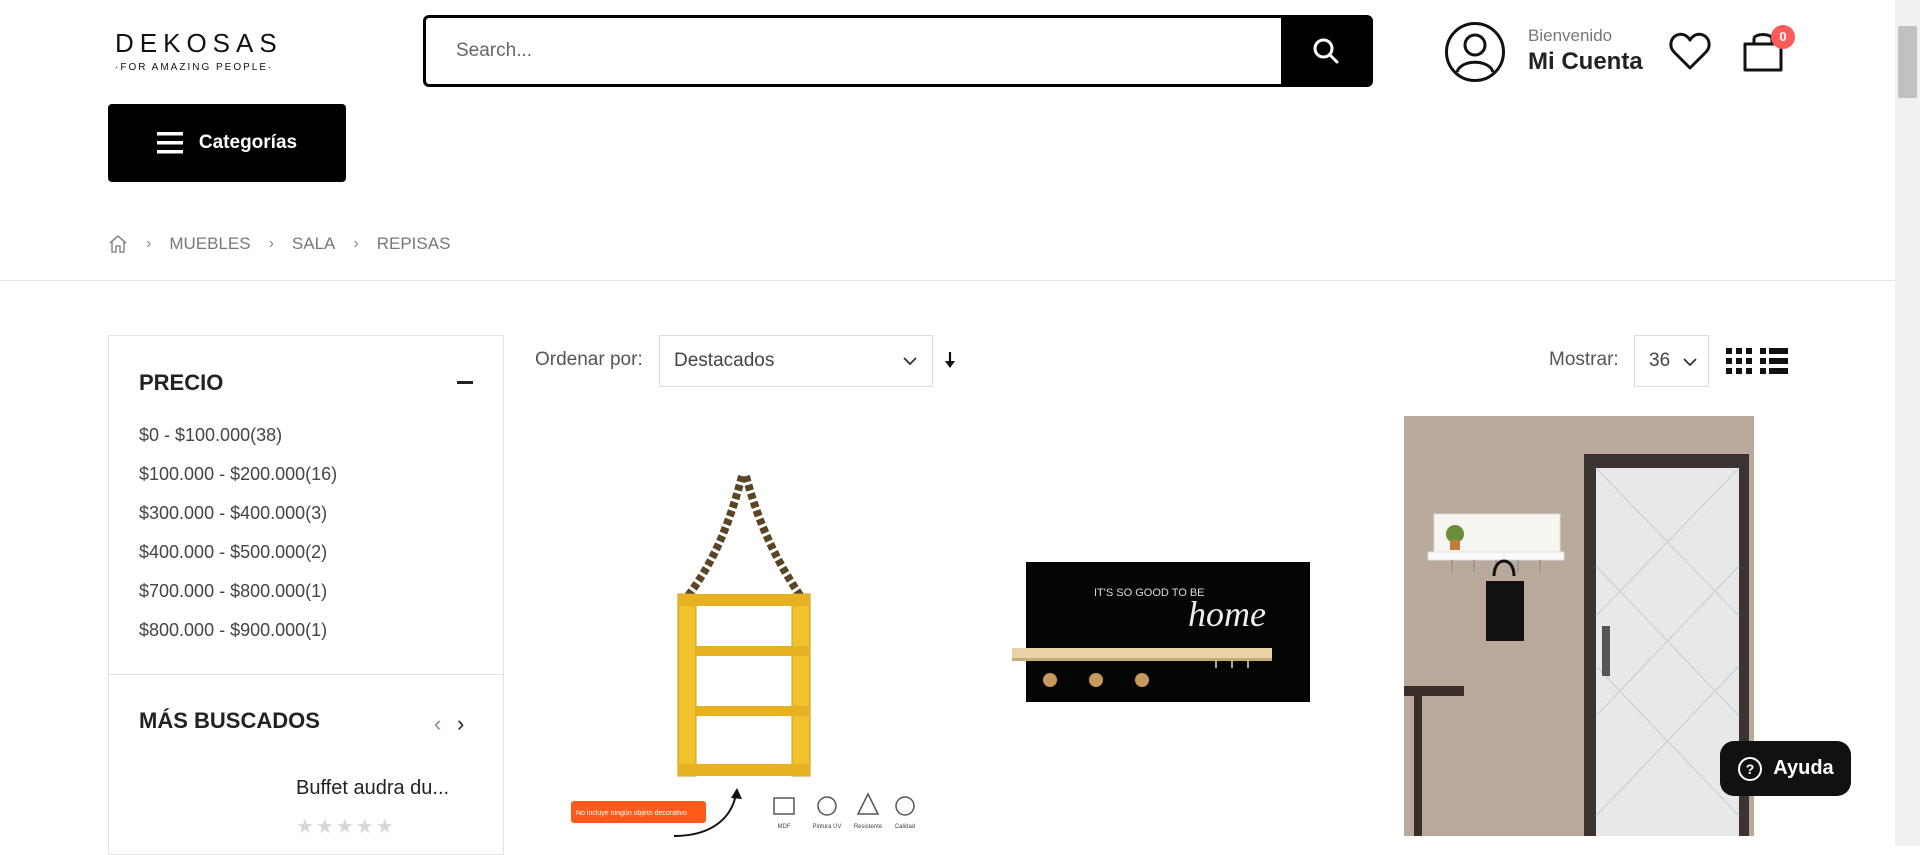 The height and width of the screenshot is (855, 1920). What do you see at coordinates (724, 360) in the screenshot?
I see `sort-value: Destacados` at bounding box center [724, 360].